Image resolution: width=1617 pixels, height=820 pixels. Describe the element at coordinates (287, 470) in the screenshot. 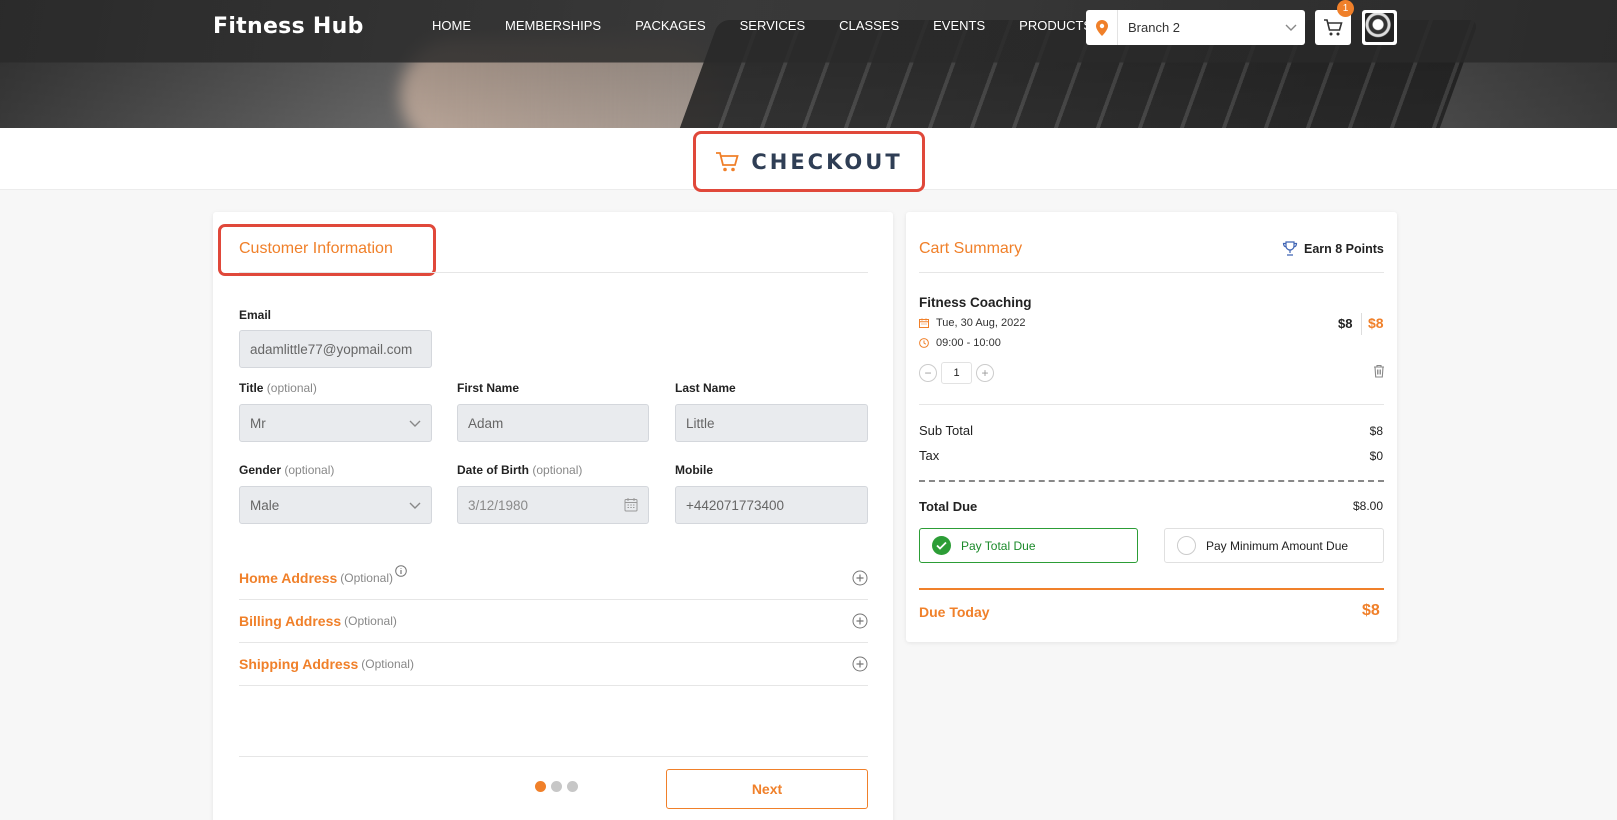

I see `gender-label: Gender (optional)` at that location.